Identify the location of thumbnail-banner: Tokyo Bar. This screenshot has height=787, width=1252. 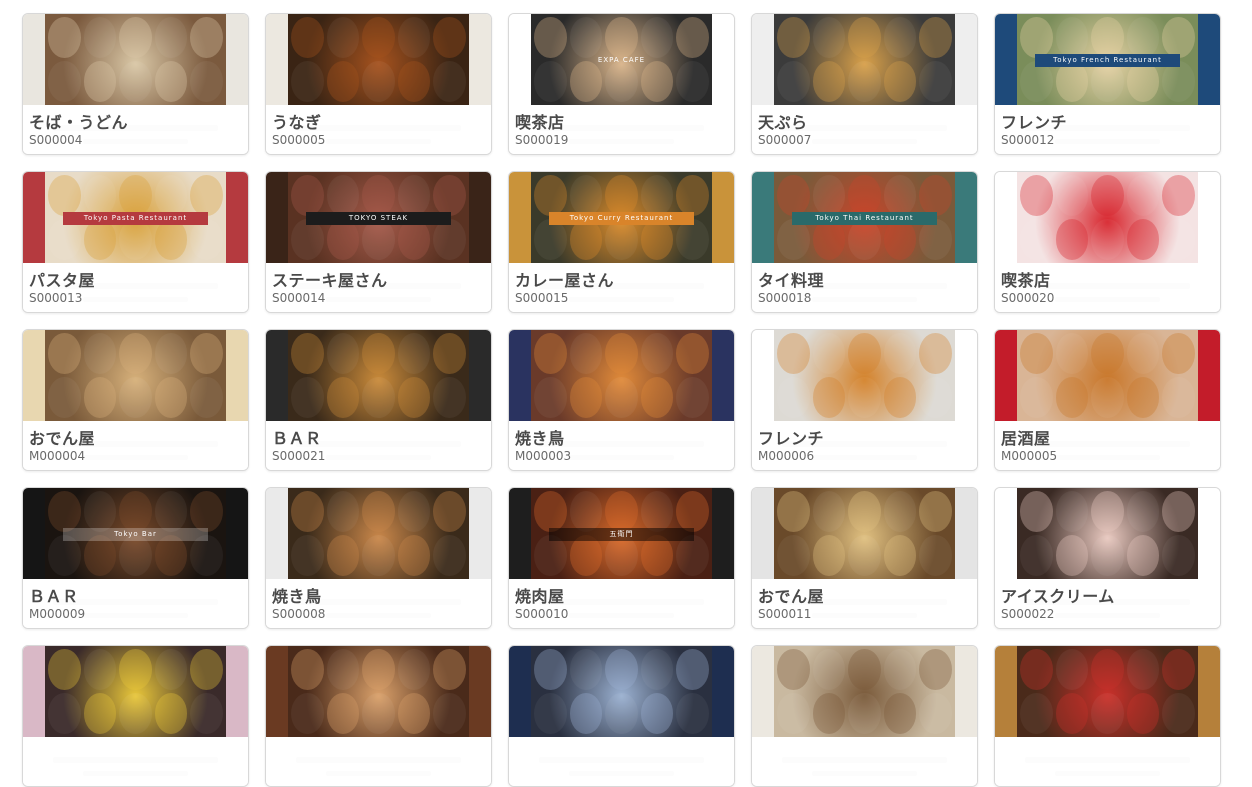
(135, 535).